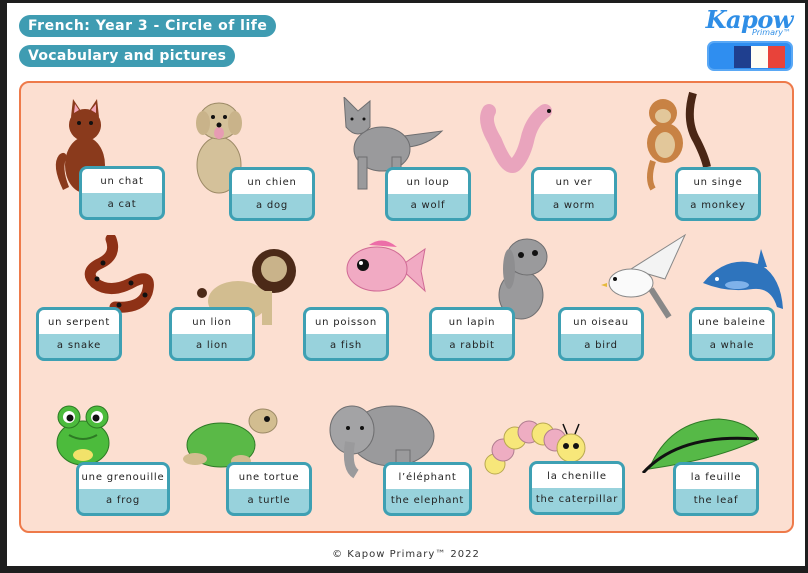 The height and width of the screenshot is (573, 808). Describe the element at coordinates (574, 182) in the screenshot. I see `french-word: un ver` at that location.